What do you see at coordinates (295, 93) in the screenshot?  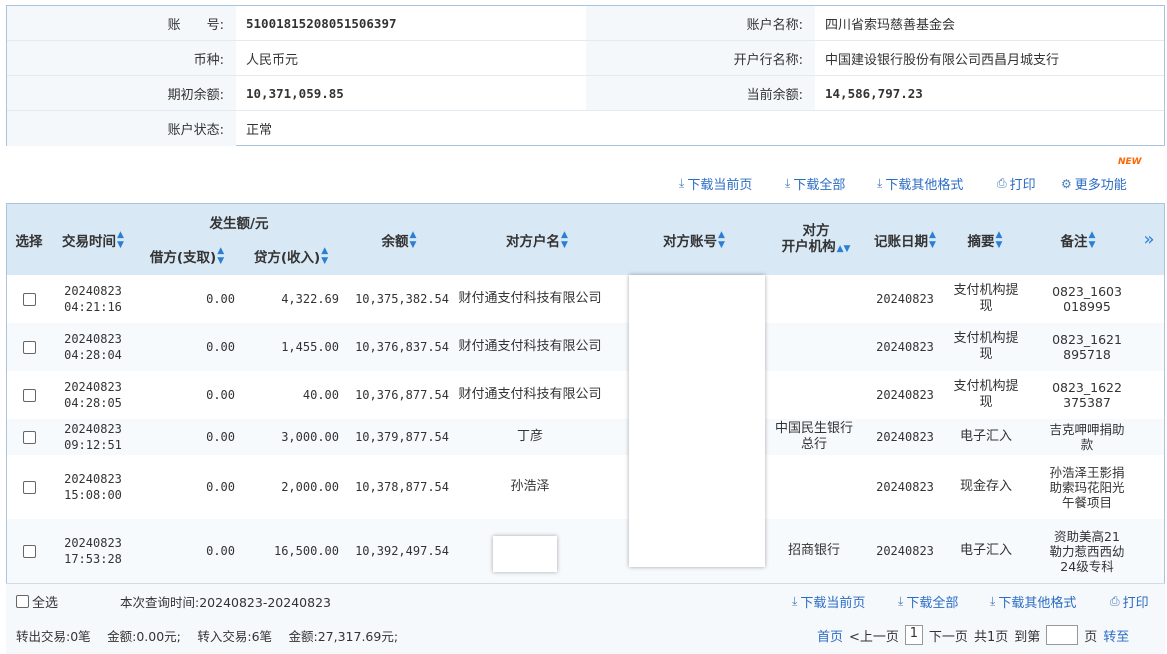 I see `opening-balance: 10,371,059.85` at bounding box center [295, 93].